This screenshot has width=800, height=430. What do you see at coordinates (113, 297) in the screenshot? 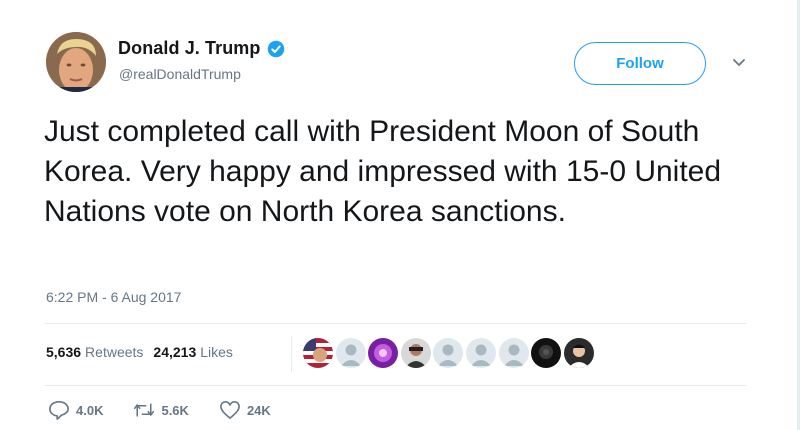
I see `tweet-timestamp: 6:22 PM - 6 Aug 2017` at bounding box center [113, 297].